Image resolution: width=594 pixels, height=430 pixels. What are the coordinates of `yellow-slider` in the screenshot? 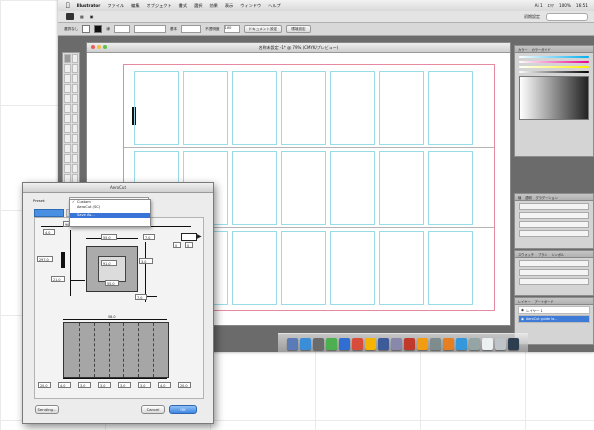 It's located at (554, 67).